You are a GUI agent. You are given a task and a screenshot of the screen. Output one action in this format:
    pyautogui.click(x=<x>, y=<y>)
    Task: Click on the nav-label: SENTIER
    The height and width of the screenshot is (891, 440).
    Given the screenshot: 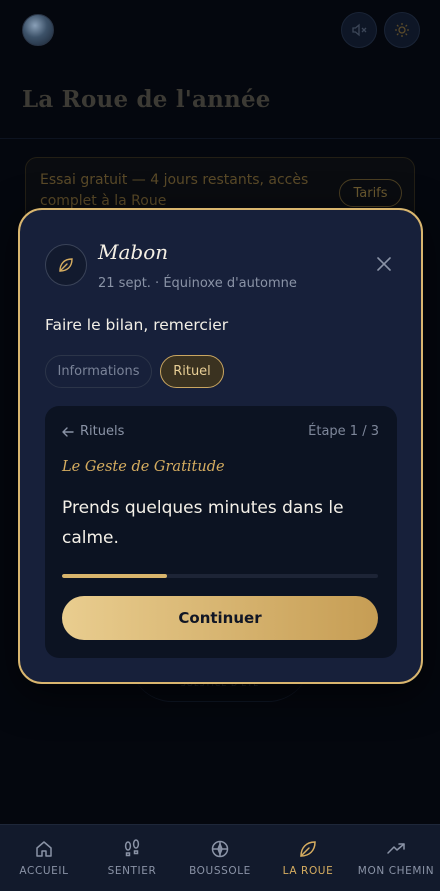 What is the action you would take?
    pyautogui.click(x=132, y=871)
    